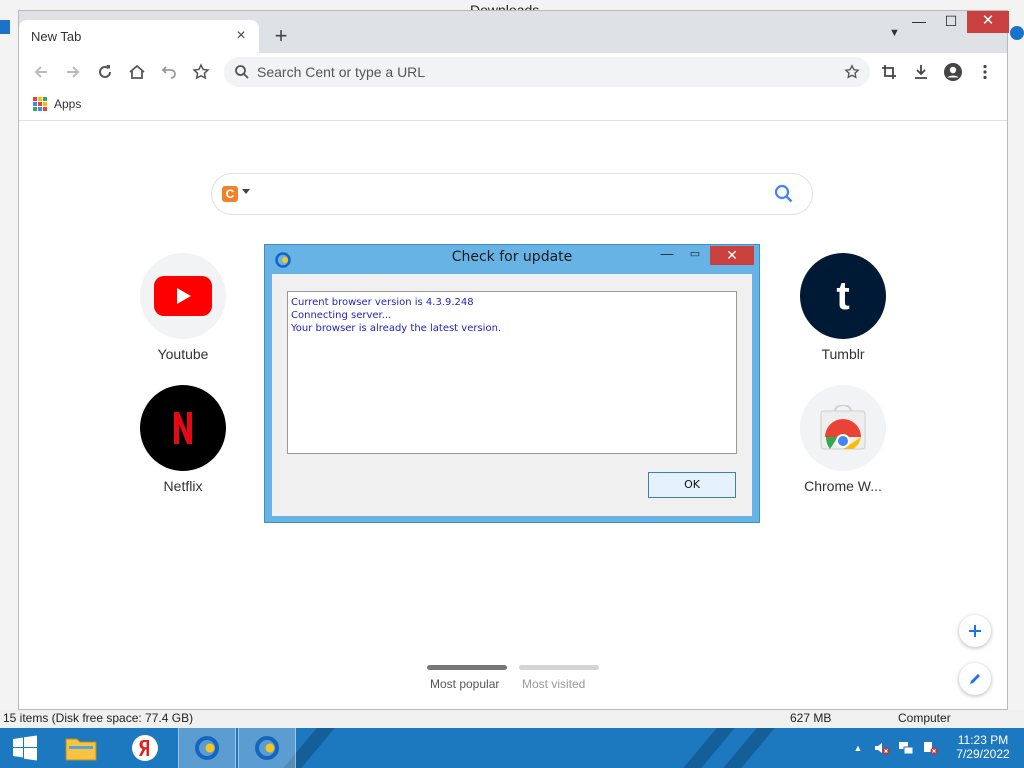  Describe the element at coordinates (467, 667) in the screenshot. I see `most-popular-indicator` at that location.